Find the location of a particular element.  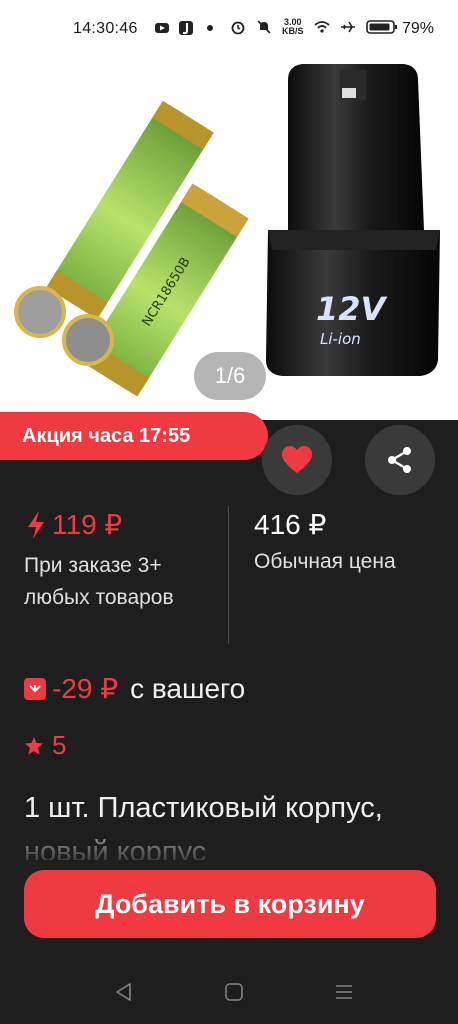

alarm-icon is located at coordinates (238, 28).